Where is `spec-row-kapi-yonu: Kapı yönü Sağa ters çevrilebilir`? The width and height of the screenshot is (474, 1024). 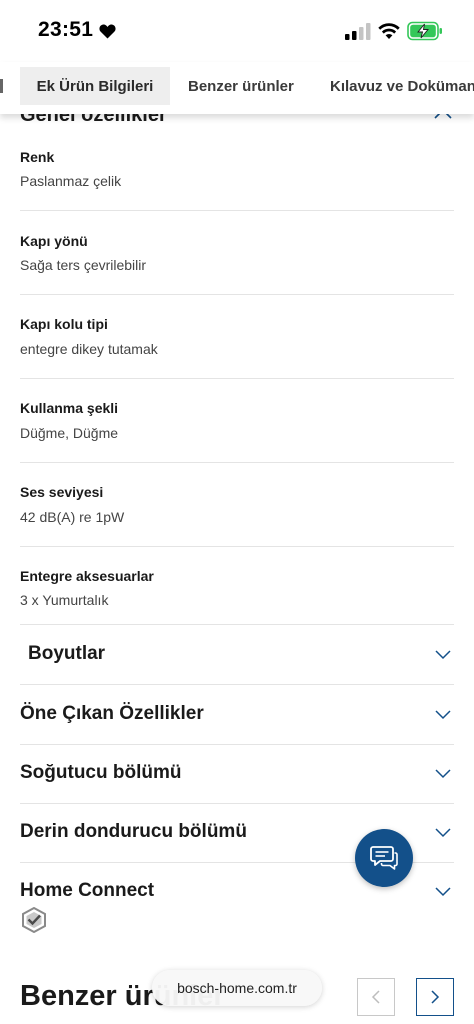 spec-row-kapi-yonu: Kapı yönü Sağa ters çevrilebilir is located at coordinates (237, 253).